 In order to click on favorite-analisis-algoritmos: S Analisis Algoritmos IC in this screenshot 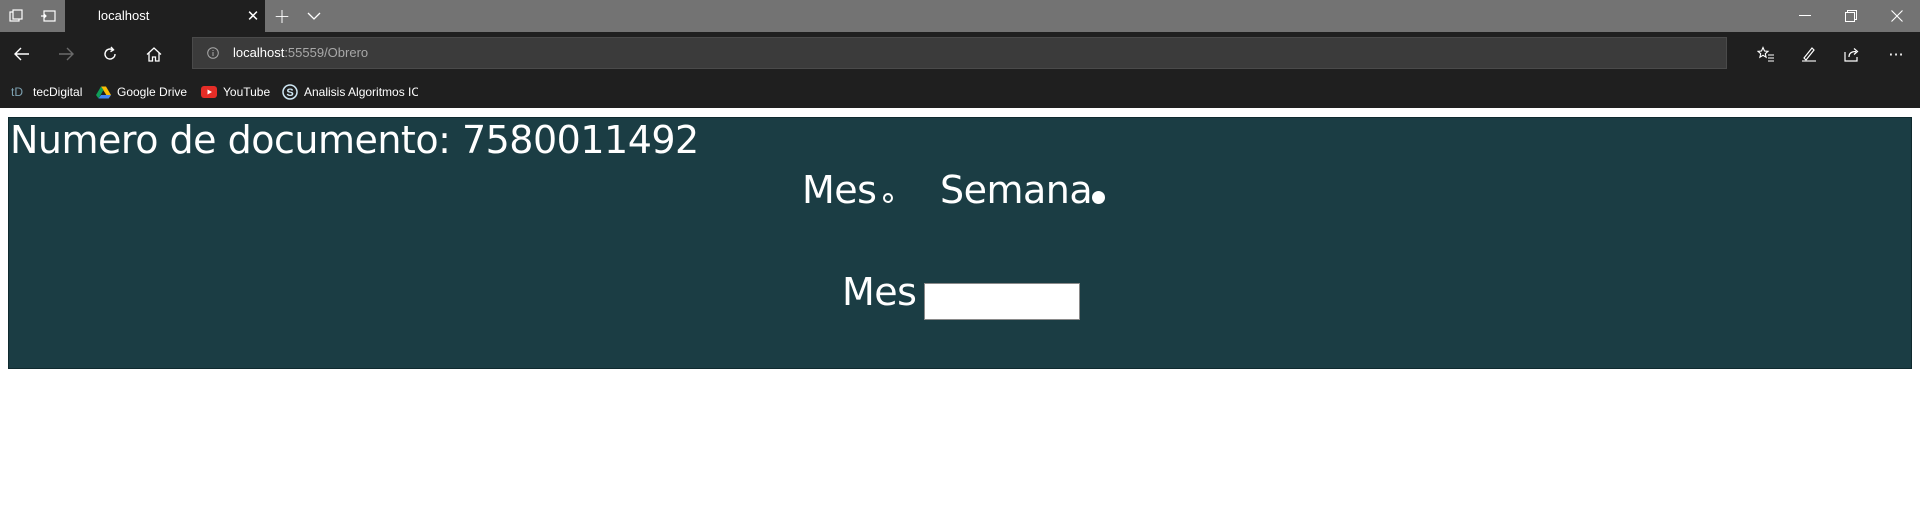, I will do `click(350, 92)`.